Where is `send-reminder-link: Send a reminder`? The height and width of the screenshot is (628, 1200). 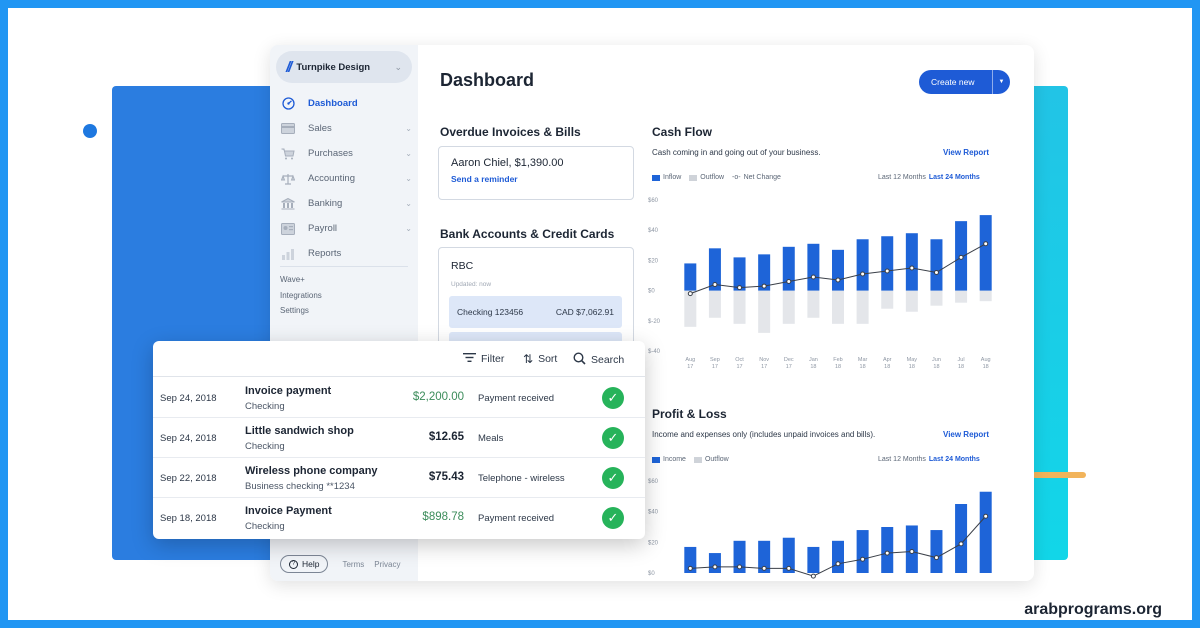
send-reminder-link: Send a reminder is located at coordinates (484, 179).